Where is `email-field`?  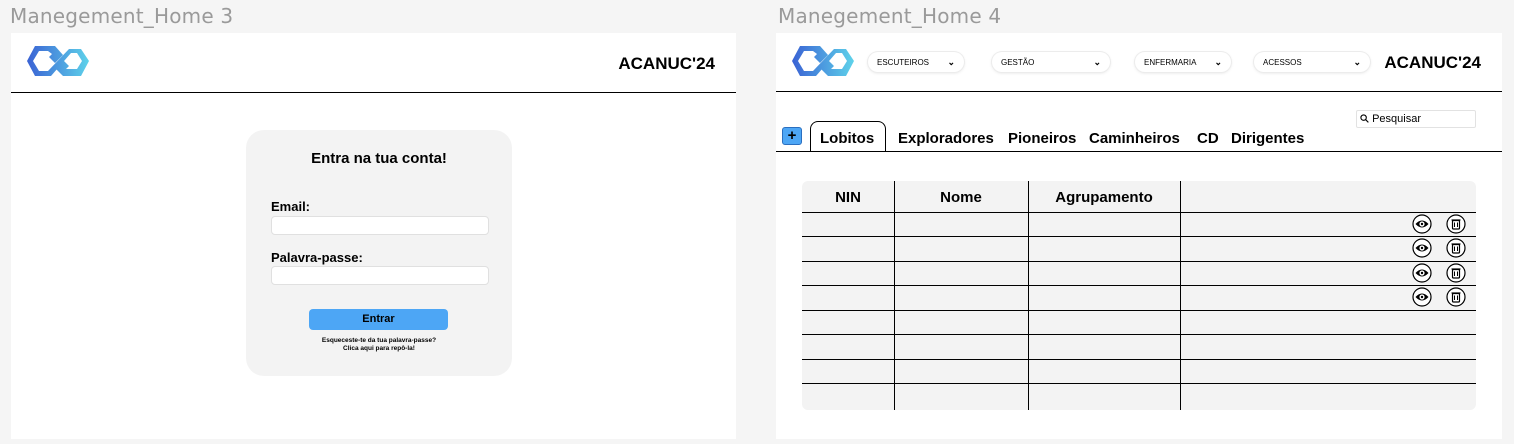
email-field is located at coordinates (380, 225).